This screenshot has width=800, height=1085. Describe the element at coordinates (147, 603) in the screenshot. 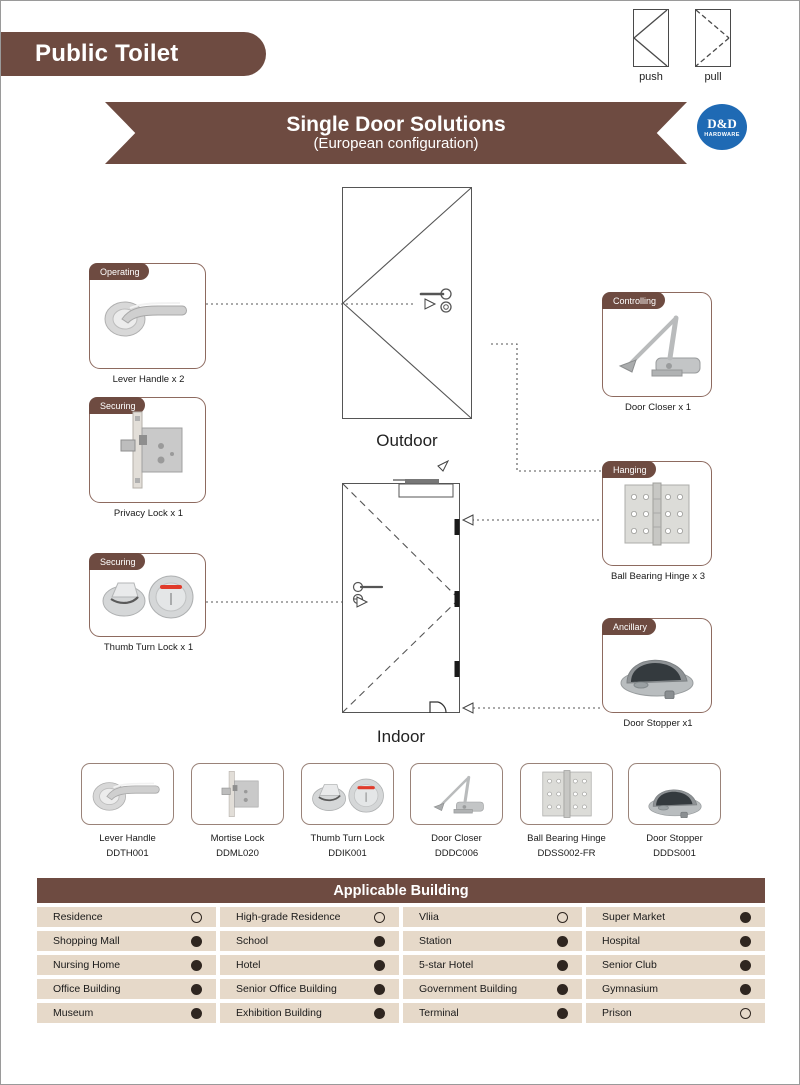

I see `callout-card-thumb-turn-lock: Securing Thumb Turn Lock x 1` at that location.